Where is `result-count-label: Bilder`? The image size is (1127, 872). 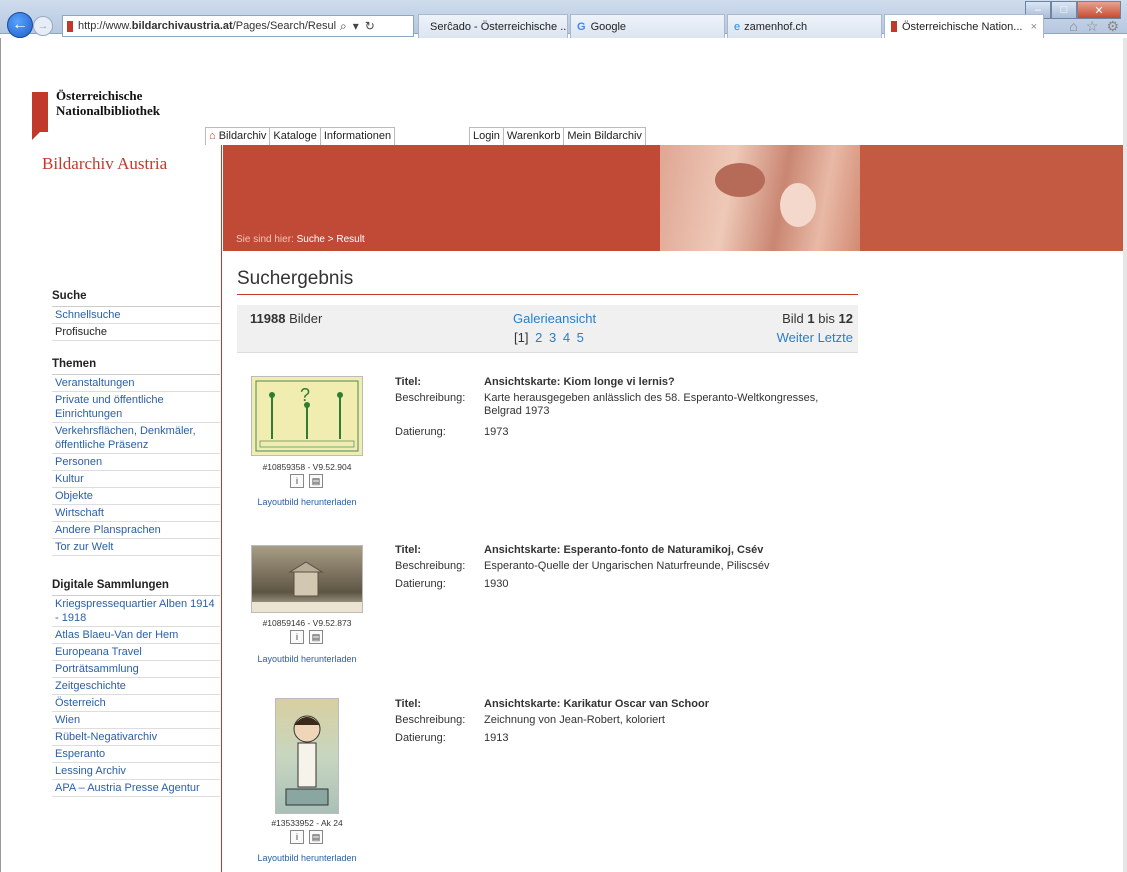
result-count-label: Bilder is located at coordinates (306, 318).